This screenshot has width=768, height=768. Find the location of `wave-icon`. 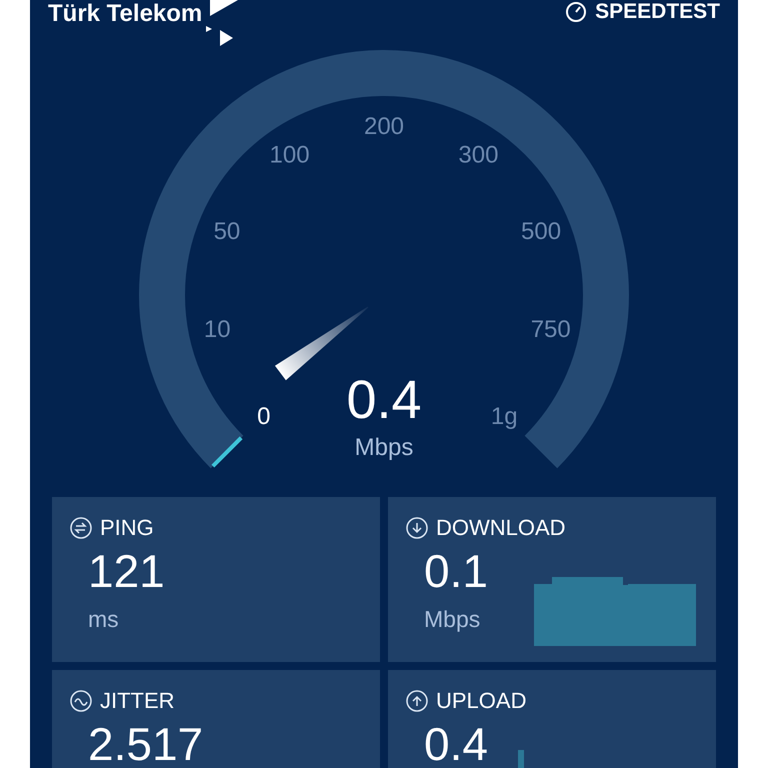

wave-icon is located at coordinates (81, 701).